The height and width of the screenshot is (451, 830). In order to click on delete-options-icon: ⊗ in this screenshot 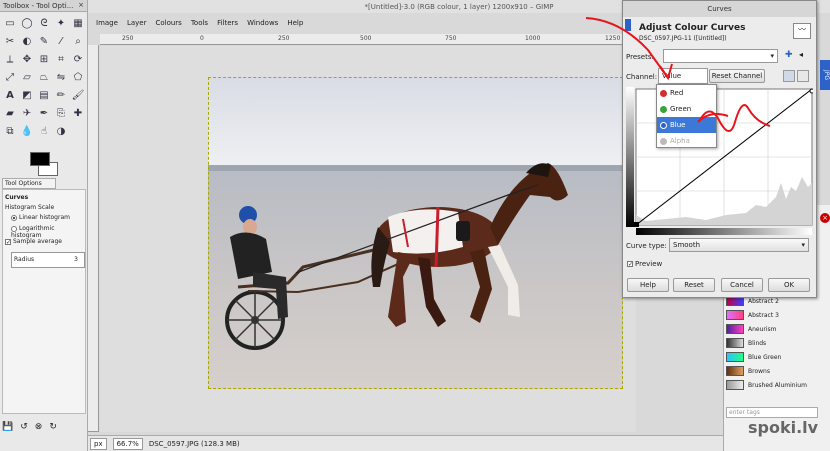, I will do `click(39, 427)`.